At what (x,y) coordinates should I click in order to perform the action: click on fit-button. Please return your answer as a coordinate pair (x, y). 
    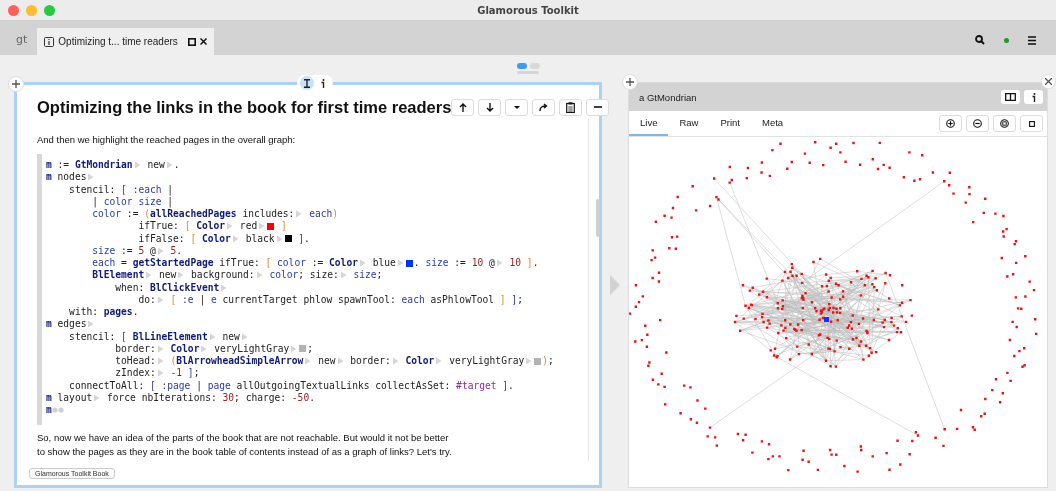
    Looking at the image, I should click on (1004, 123).